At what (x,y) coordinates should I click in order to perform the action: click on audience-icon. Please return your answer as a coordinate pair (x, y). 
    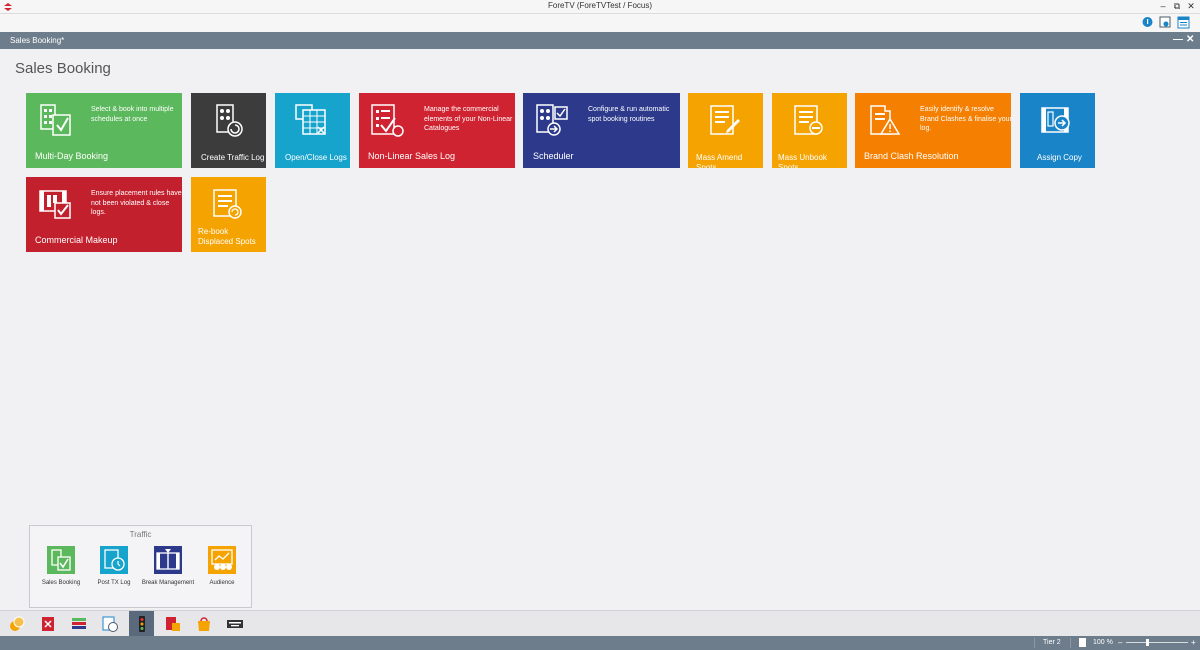
    Looking at the image, I should click on (222, 560).